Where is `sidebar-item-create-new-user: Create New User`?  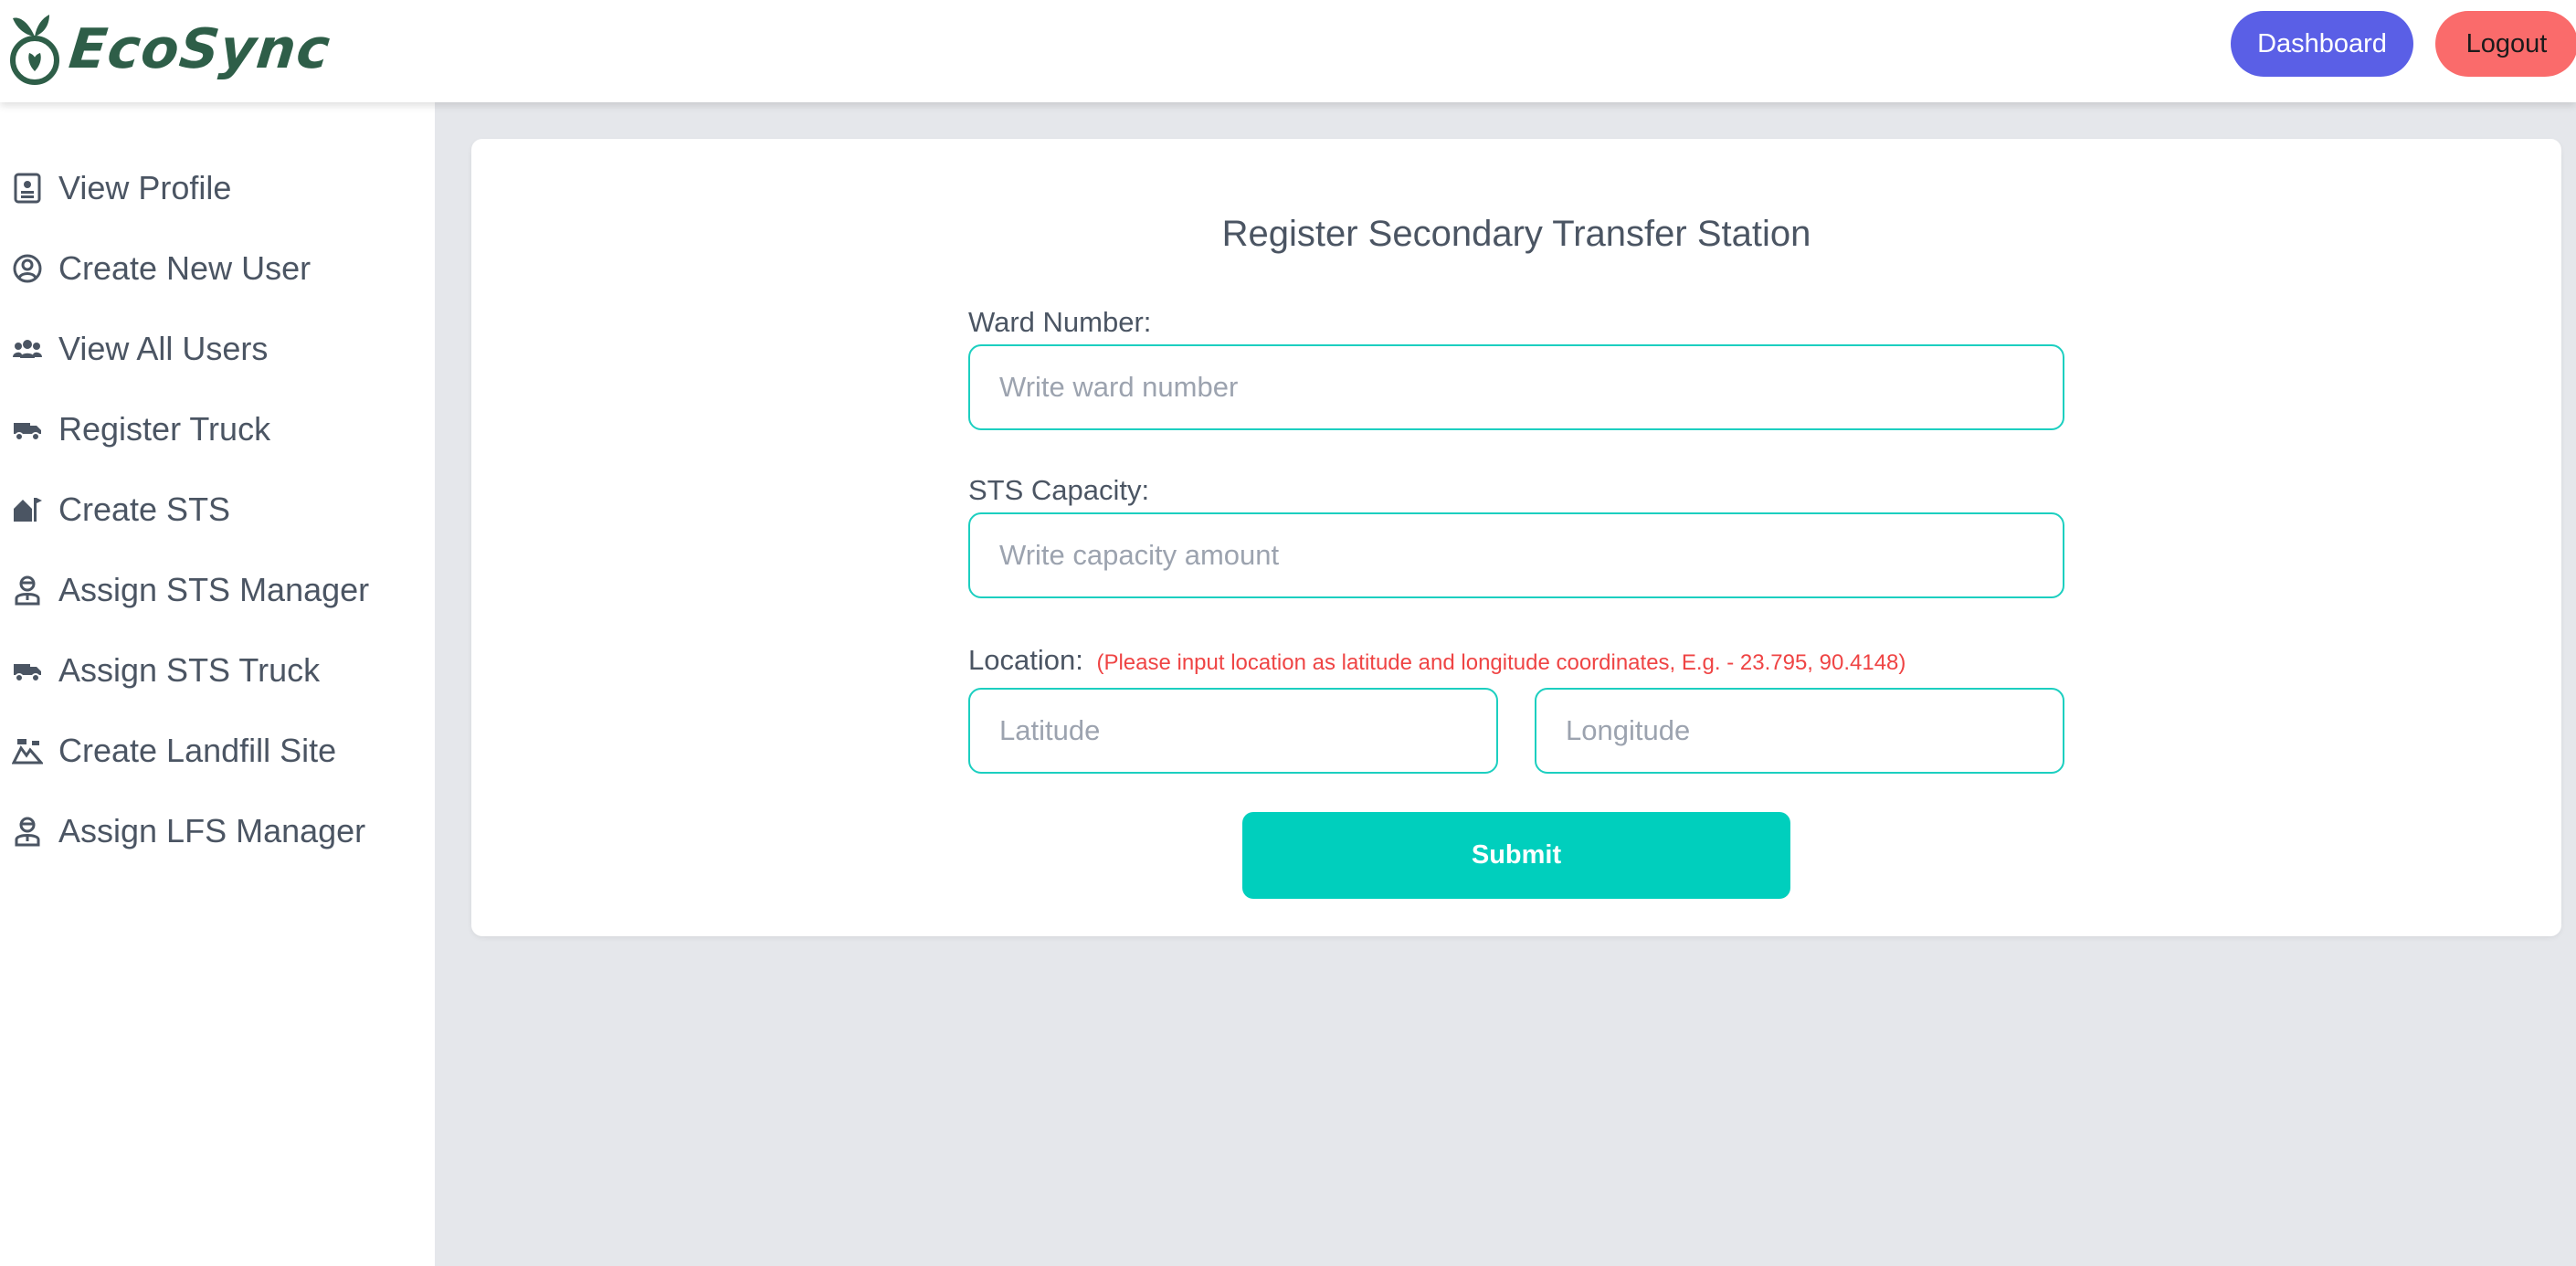 sidebar-item-create-new-user: Create New User is located at coordinates (216, 269).